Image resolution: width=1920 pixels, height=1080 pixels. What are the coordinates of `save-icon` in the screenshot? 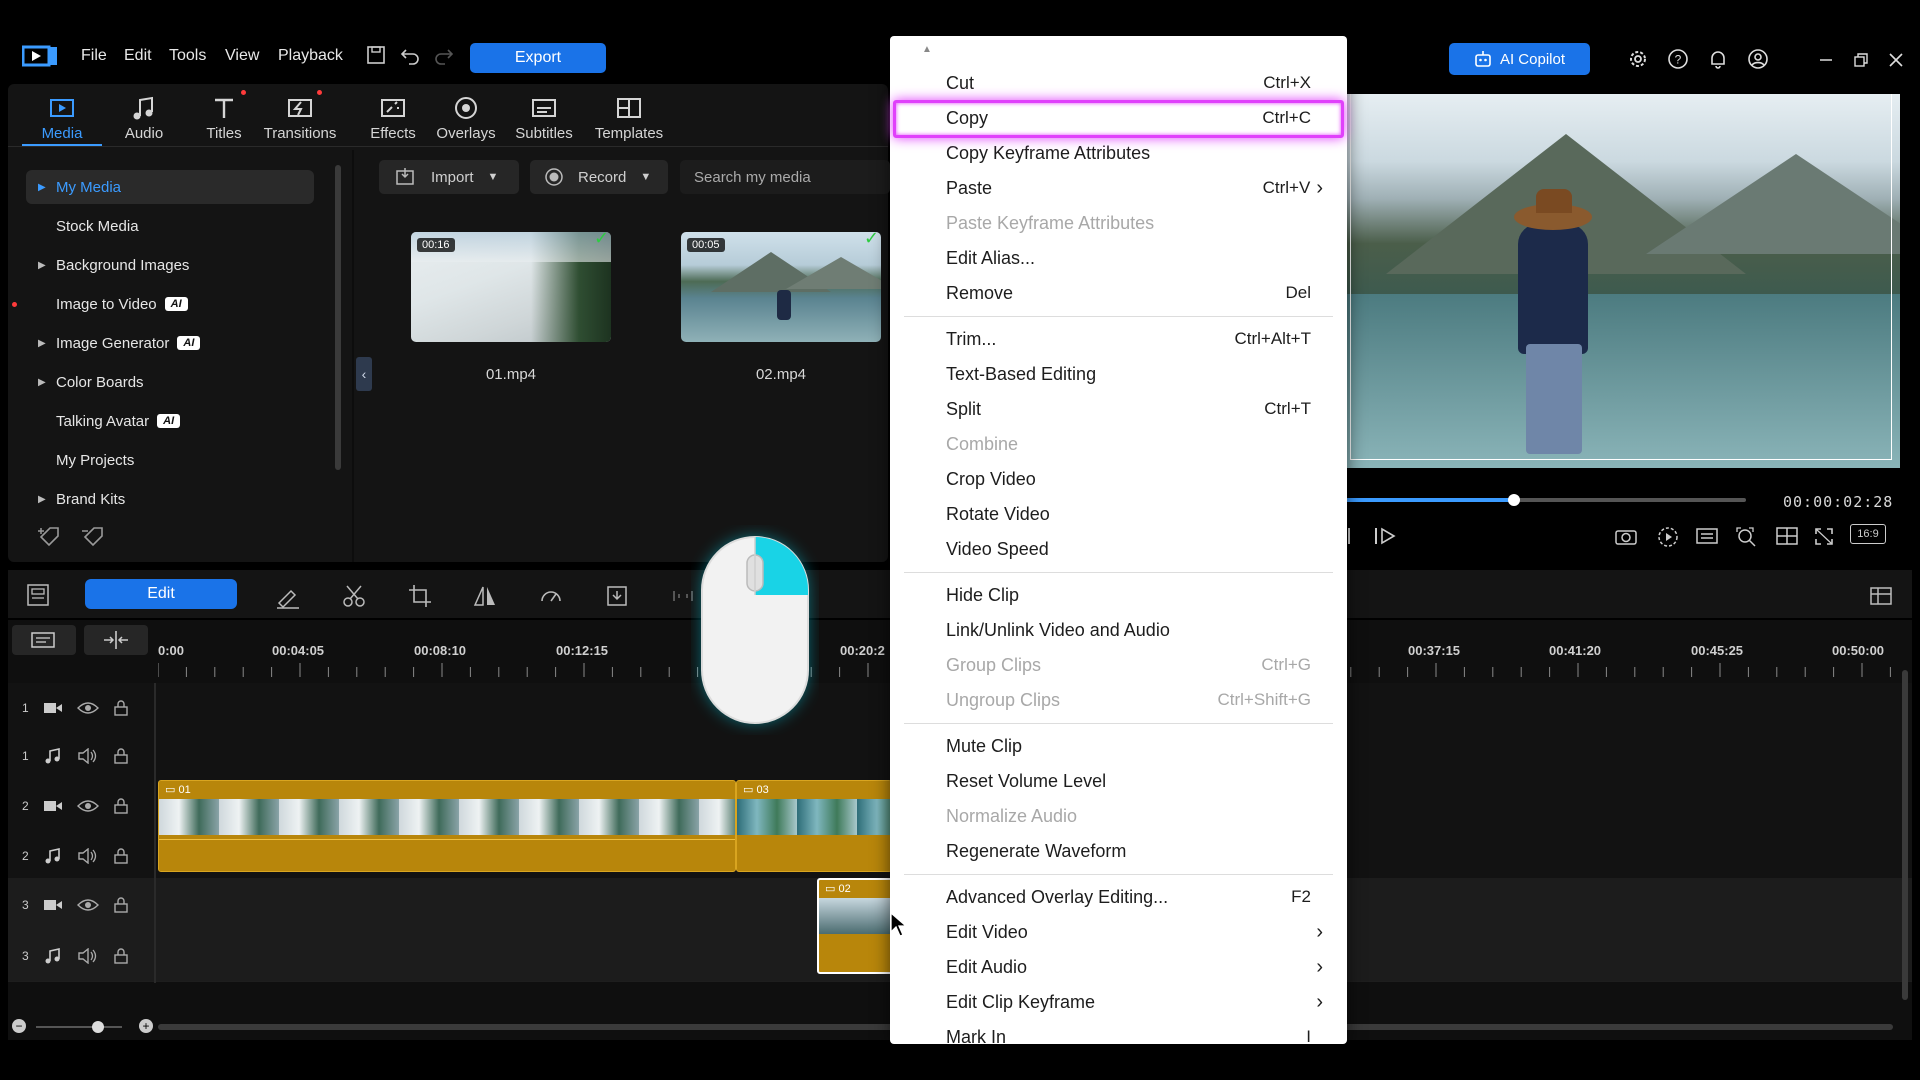 It's located at (376, 55).